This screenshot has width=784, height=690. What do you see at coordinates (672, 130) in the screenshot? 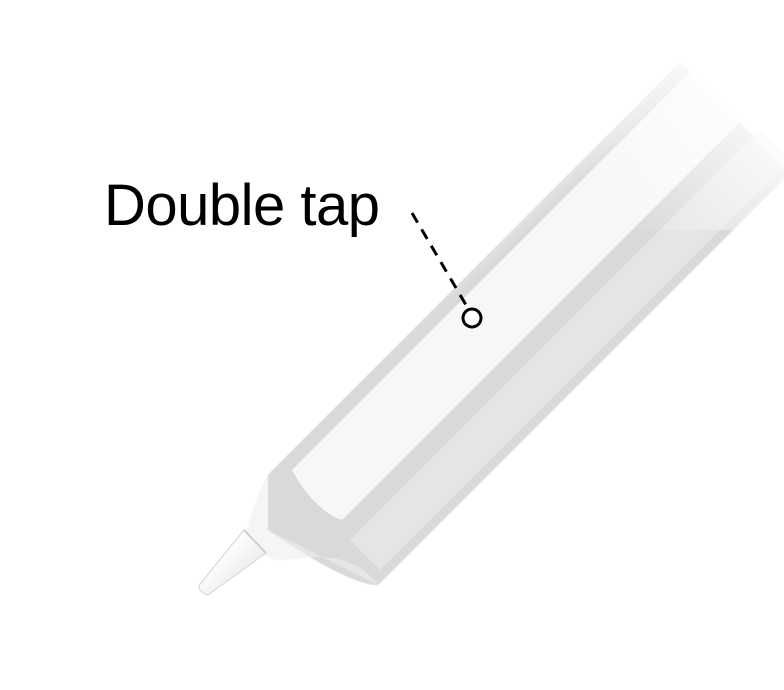
I see `pencil-fade` at bounding box center [672, 130].